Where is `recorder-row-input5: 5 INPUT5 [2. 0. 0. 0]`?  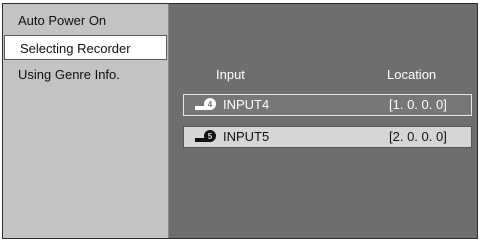
recorder-row-input5: 5 INPUT5 [2. 0. 0. 0] is located at coordinates (327, 137).